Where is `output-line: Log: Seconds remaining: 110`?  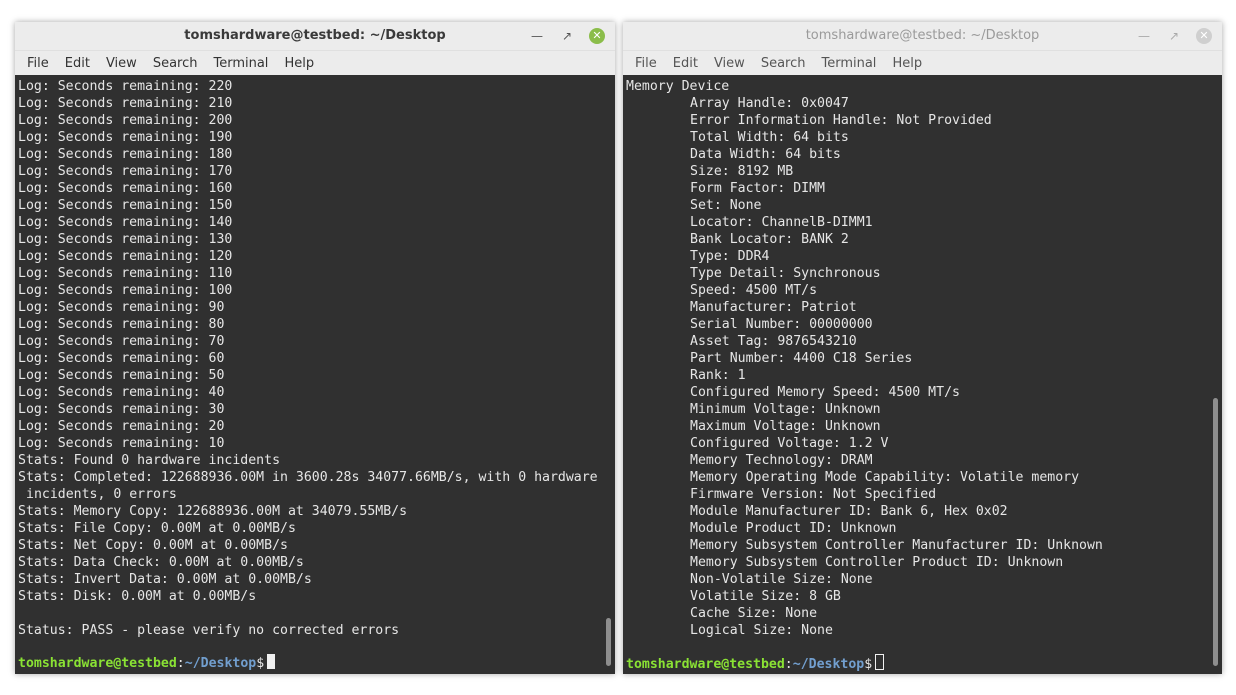 output-line: Log: Seconds remaining: 110 is located at coordinates (125, 273).